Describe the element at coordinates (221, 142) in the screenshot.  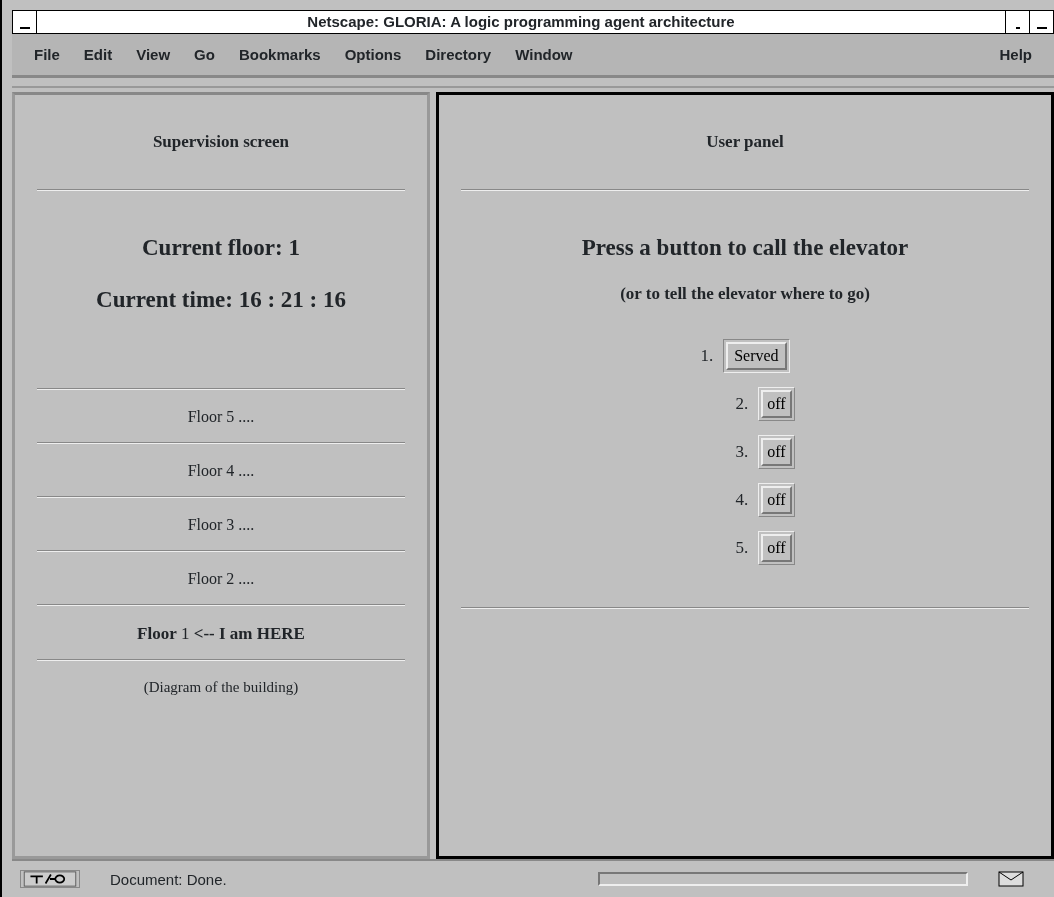
I see `frame-heading: Supervision screen` at that location.